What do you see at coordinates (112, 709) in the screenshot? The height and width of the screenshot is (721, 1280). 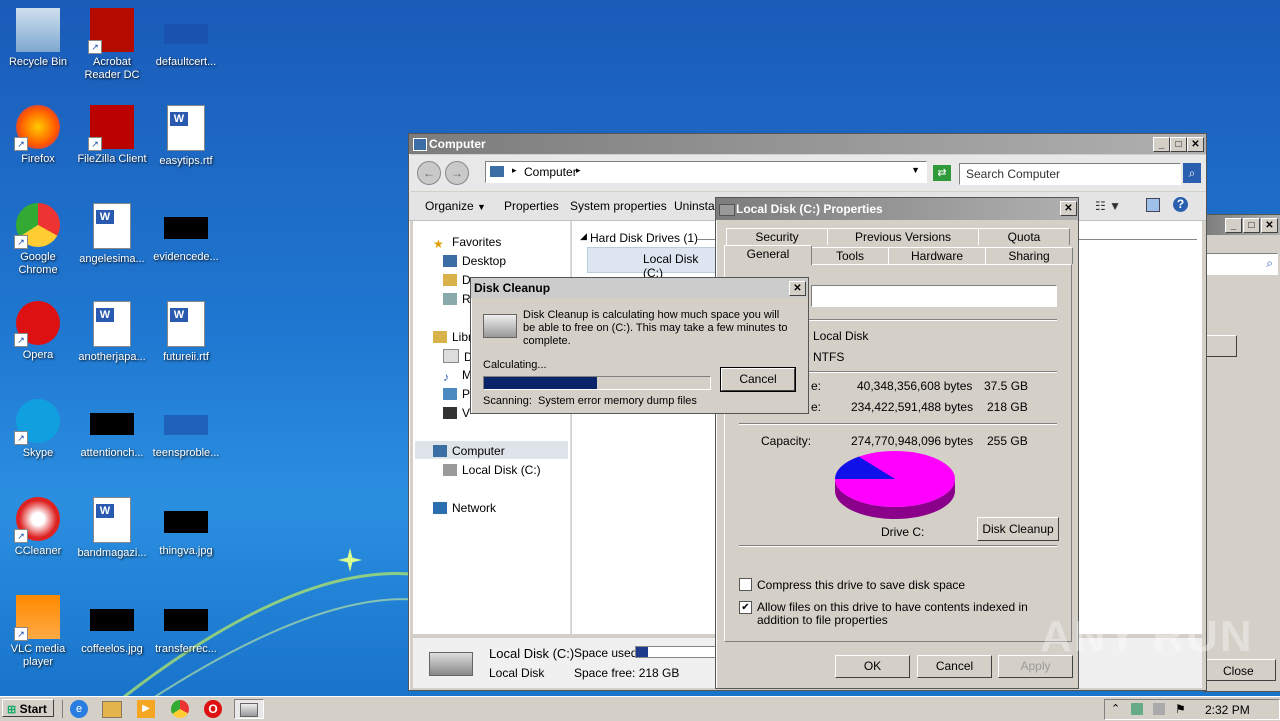 I see `file-explorer-icon` at bounding box center [112, 709].